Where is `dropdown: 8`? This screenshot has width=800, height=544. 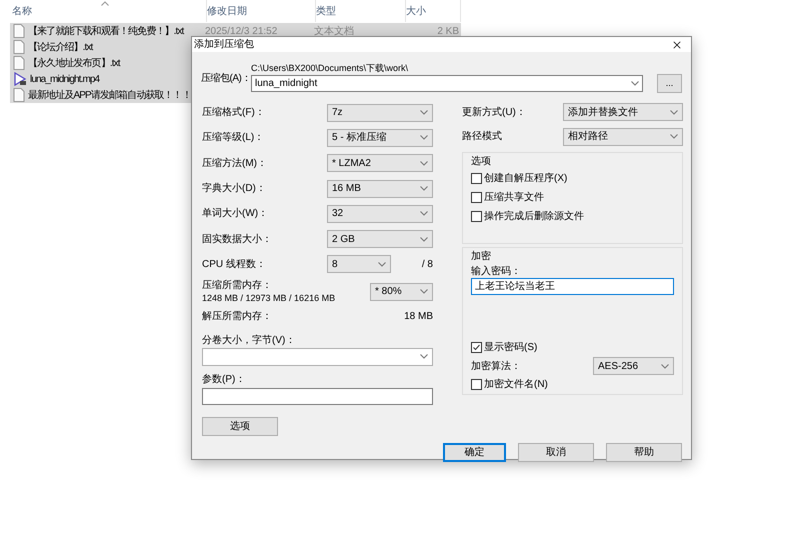 dropdown: 8 is located at coordinates (359, 264).